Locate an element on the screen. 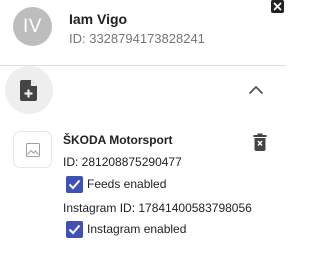 The image size is (320, 257). image-placeholder-icon is located at coordinates (33, 150).